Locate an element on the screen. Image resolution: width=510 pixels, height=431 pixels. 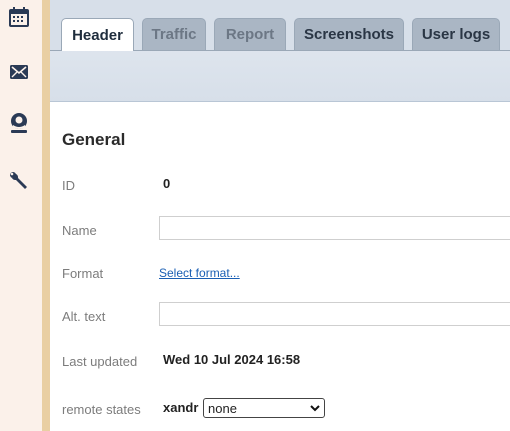
remote-states-label: remote states is located at coordinates (101, 409).